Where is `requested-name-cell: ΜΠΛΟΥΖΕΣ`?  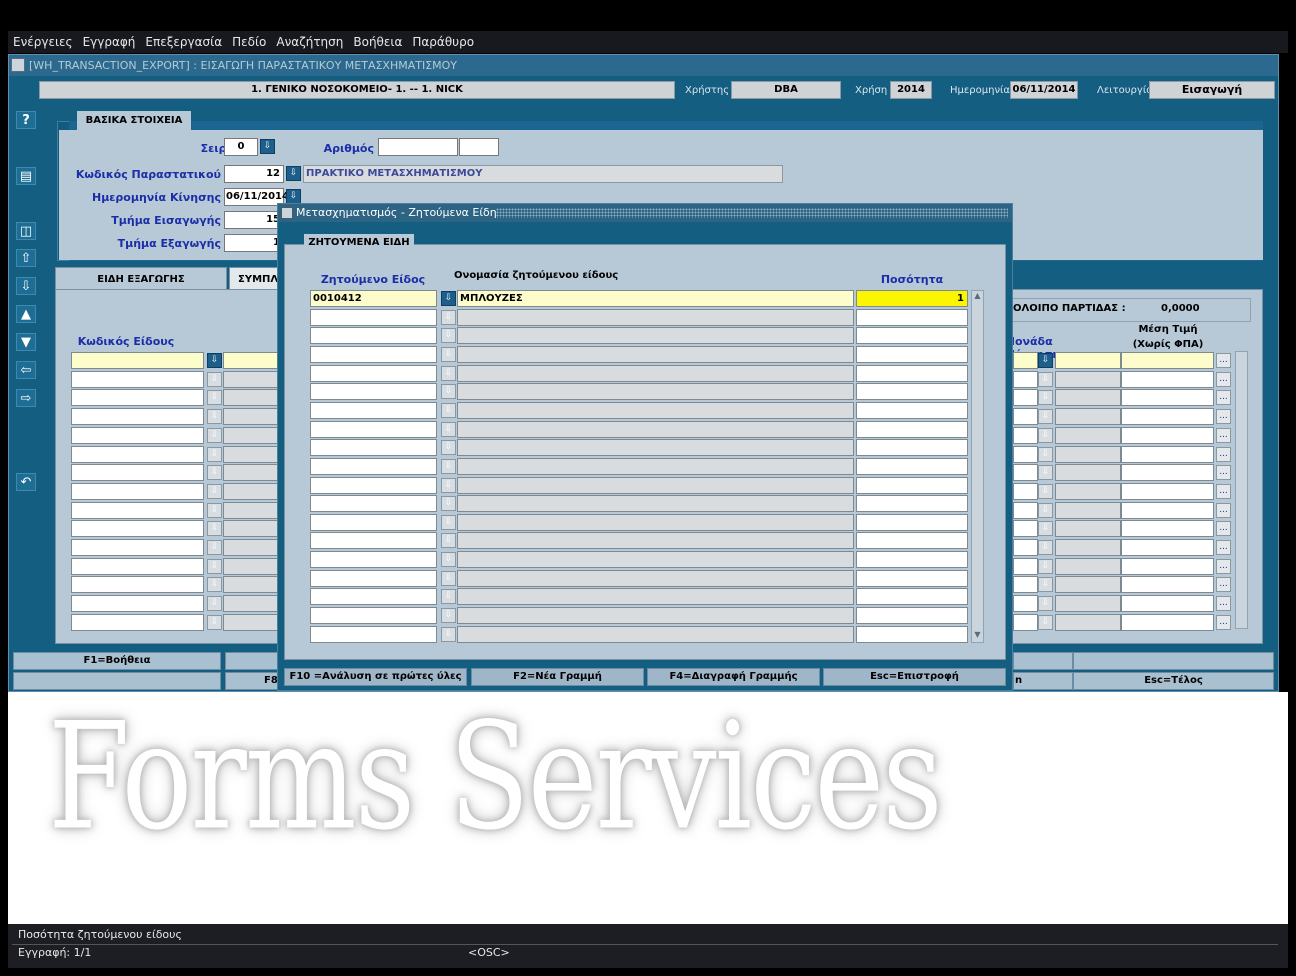
requested-name-cell: ΜΠΛΟΥΖΕΣ is located at coordinates (655, 298).